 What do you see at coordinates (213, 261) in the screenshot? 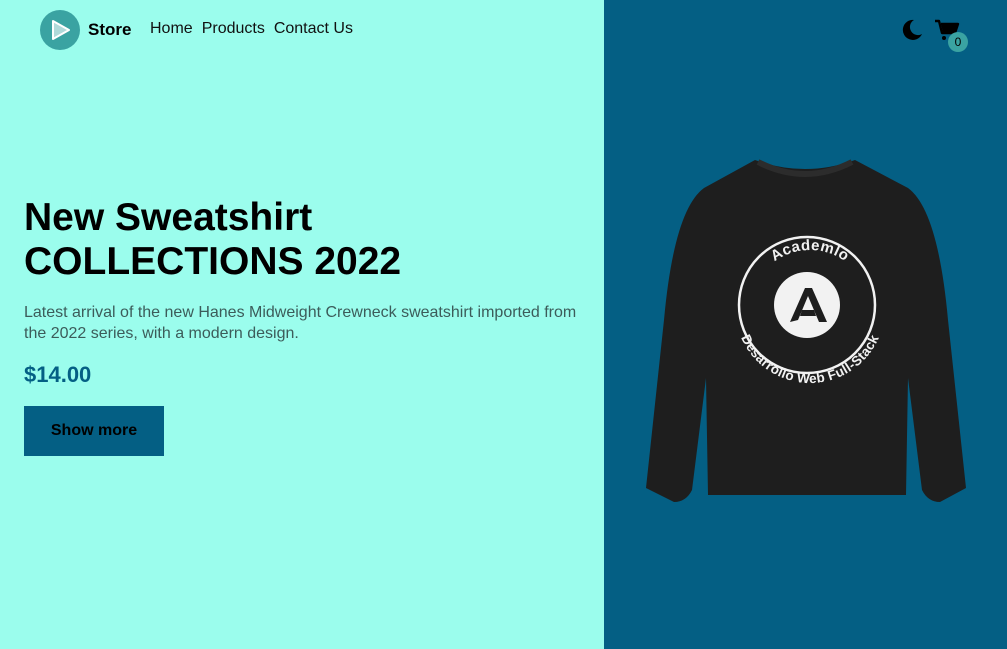
I see `hero-title-line-2: COLLECTIONS 2022` at bounding box center [213, 261].